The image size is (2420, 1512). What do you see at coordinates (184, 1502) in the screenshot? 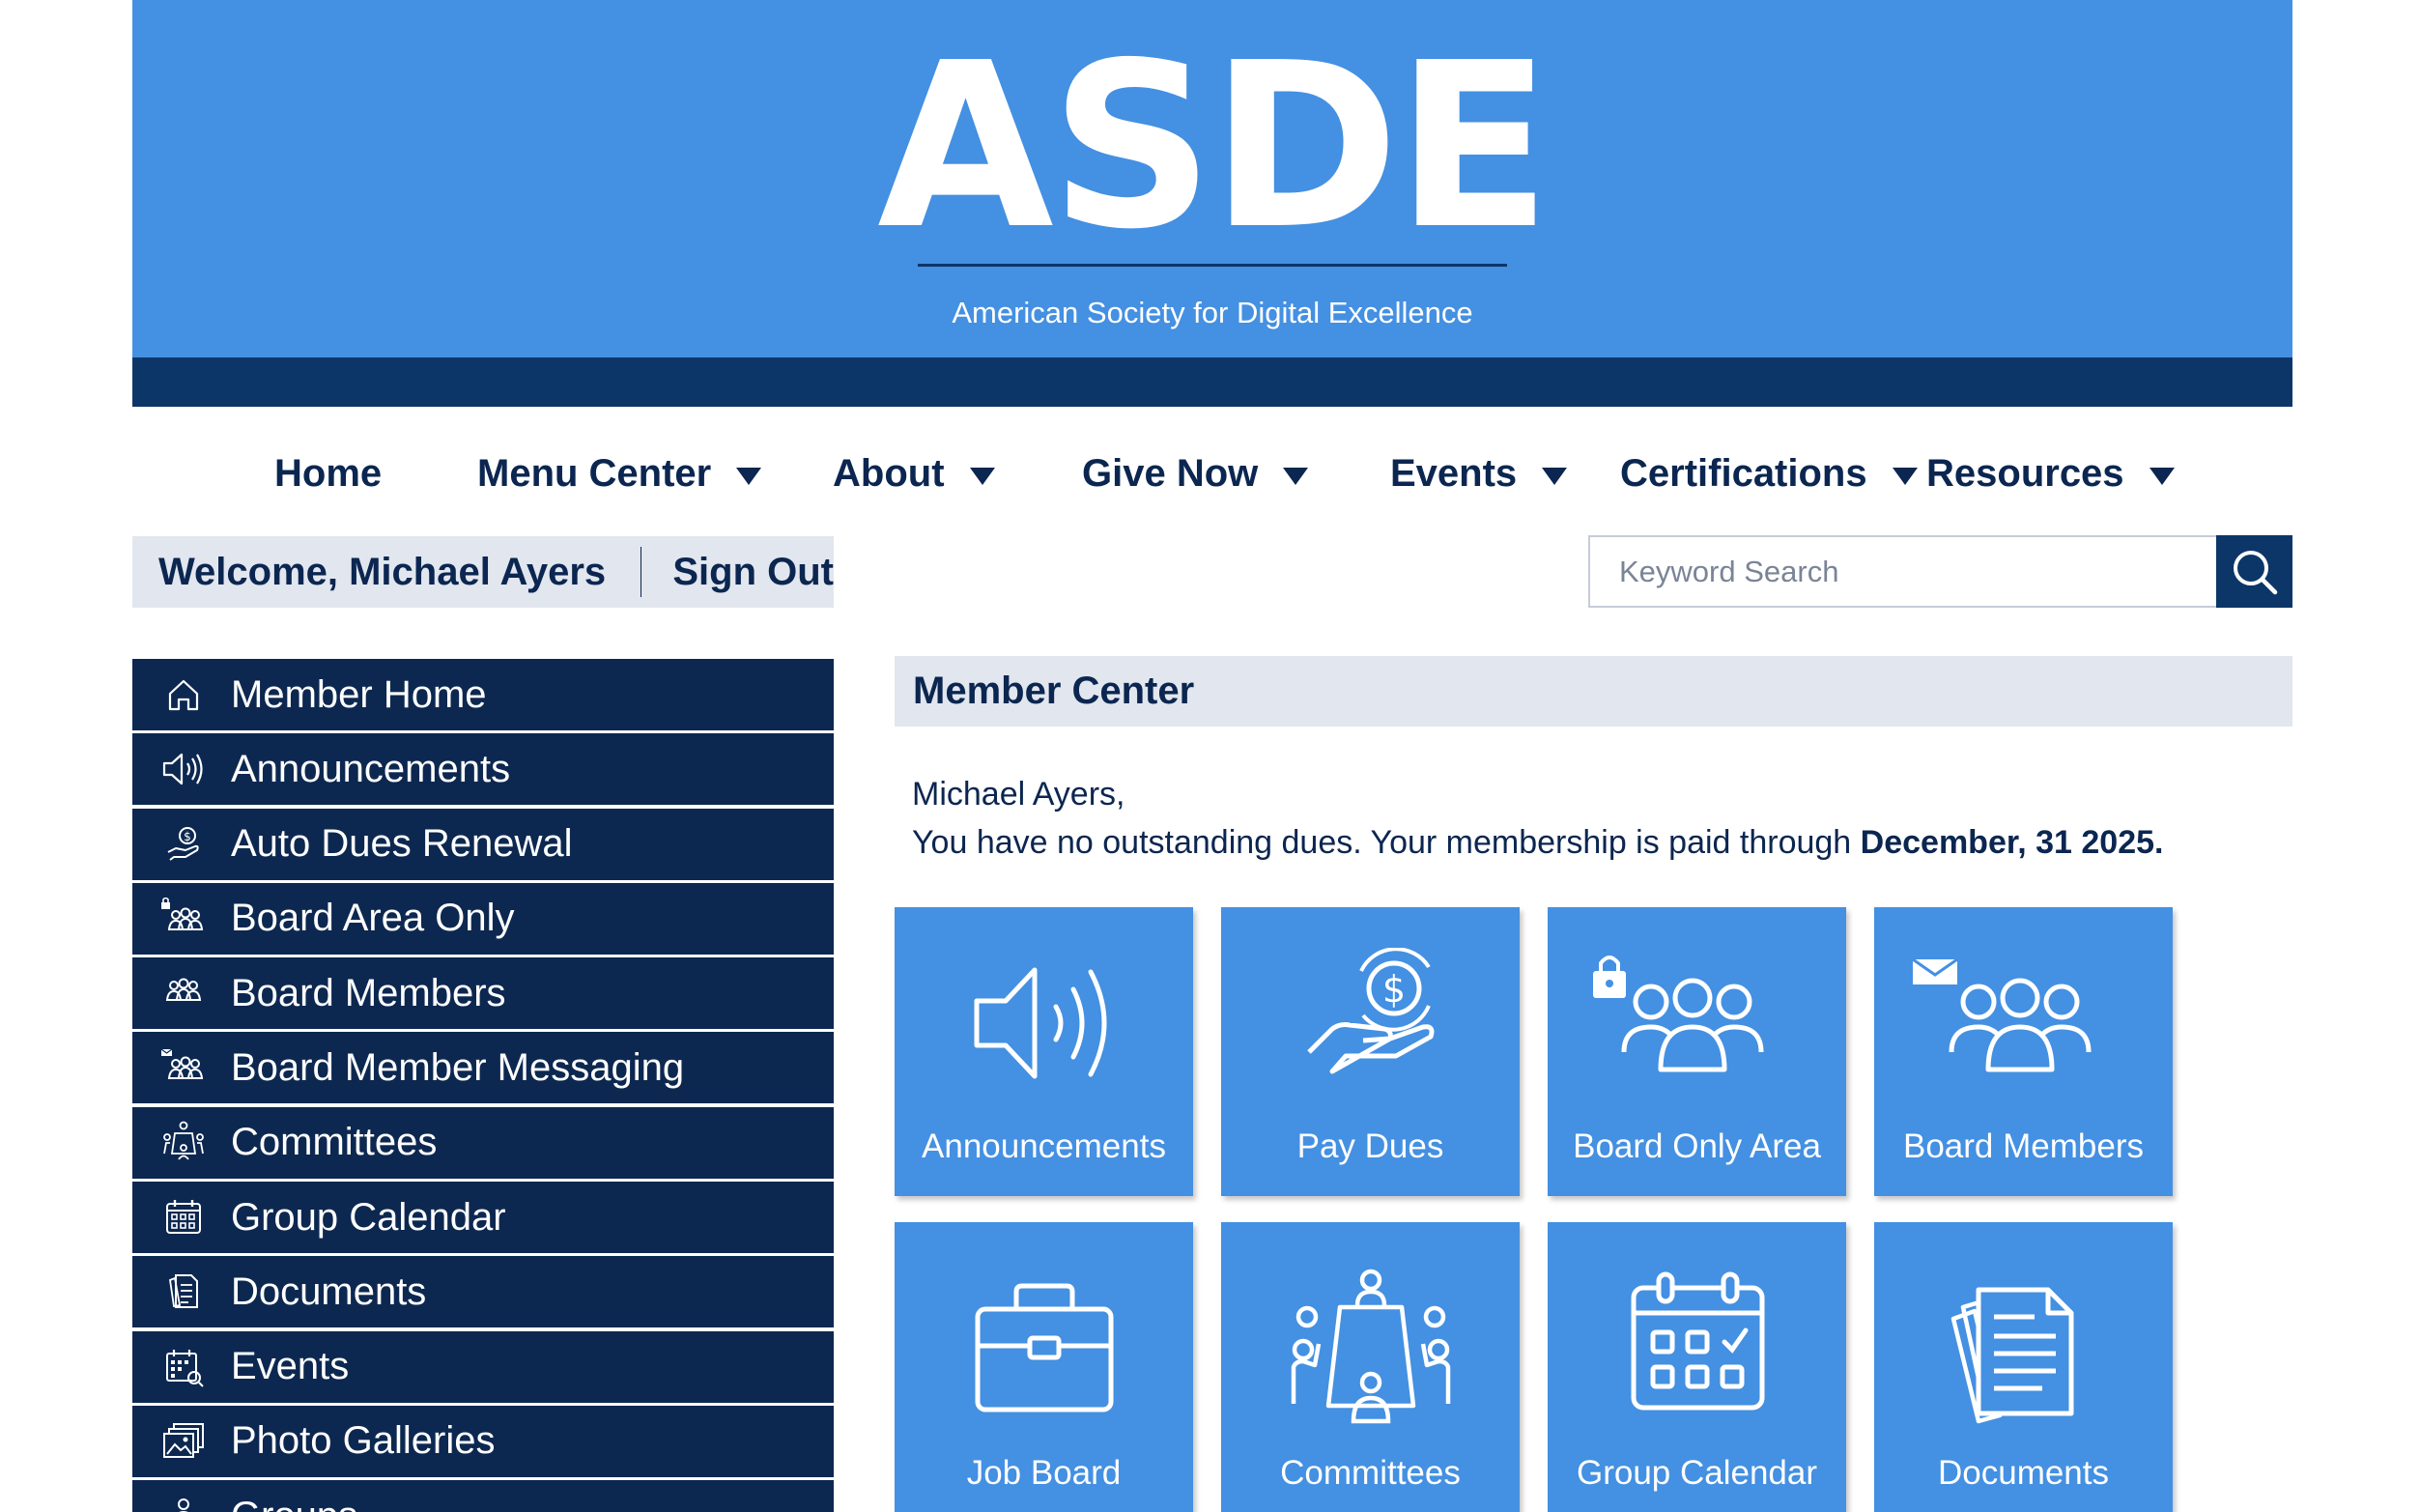
I see `groups-icon` at bounding box center [184, 1502].